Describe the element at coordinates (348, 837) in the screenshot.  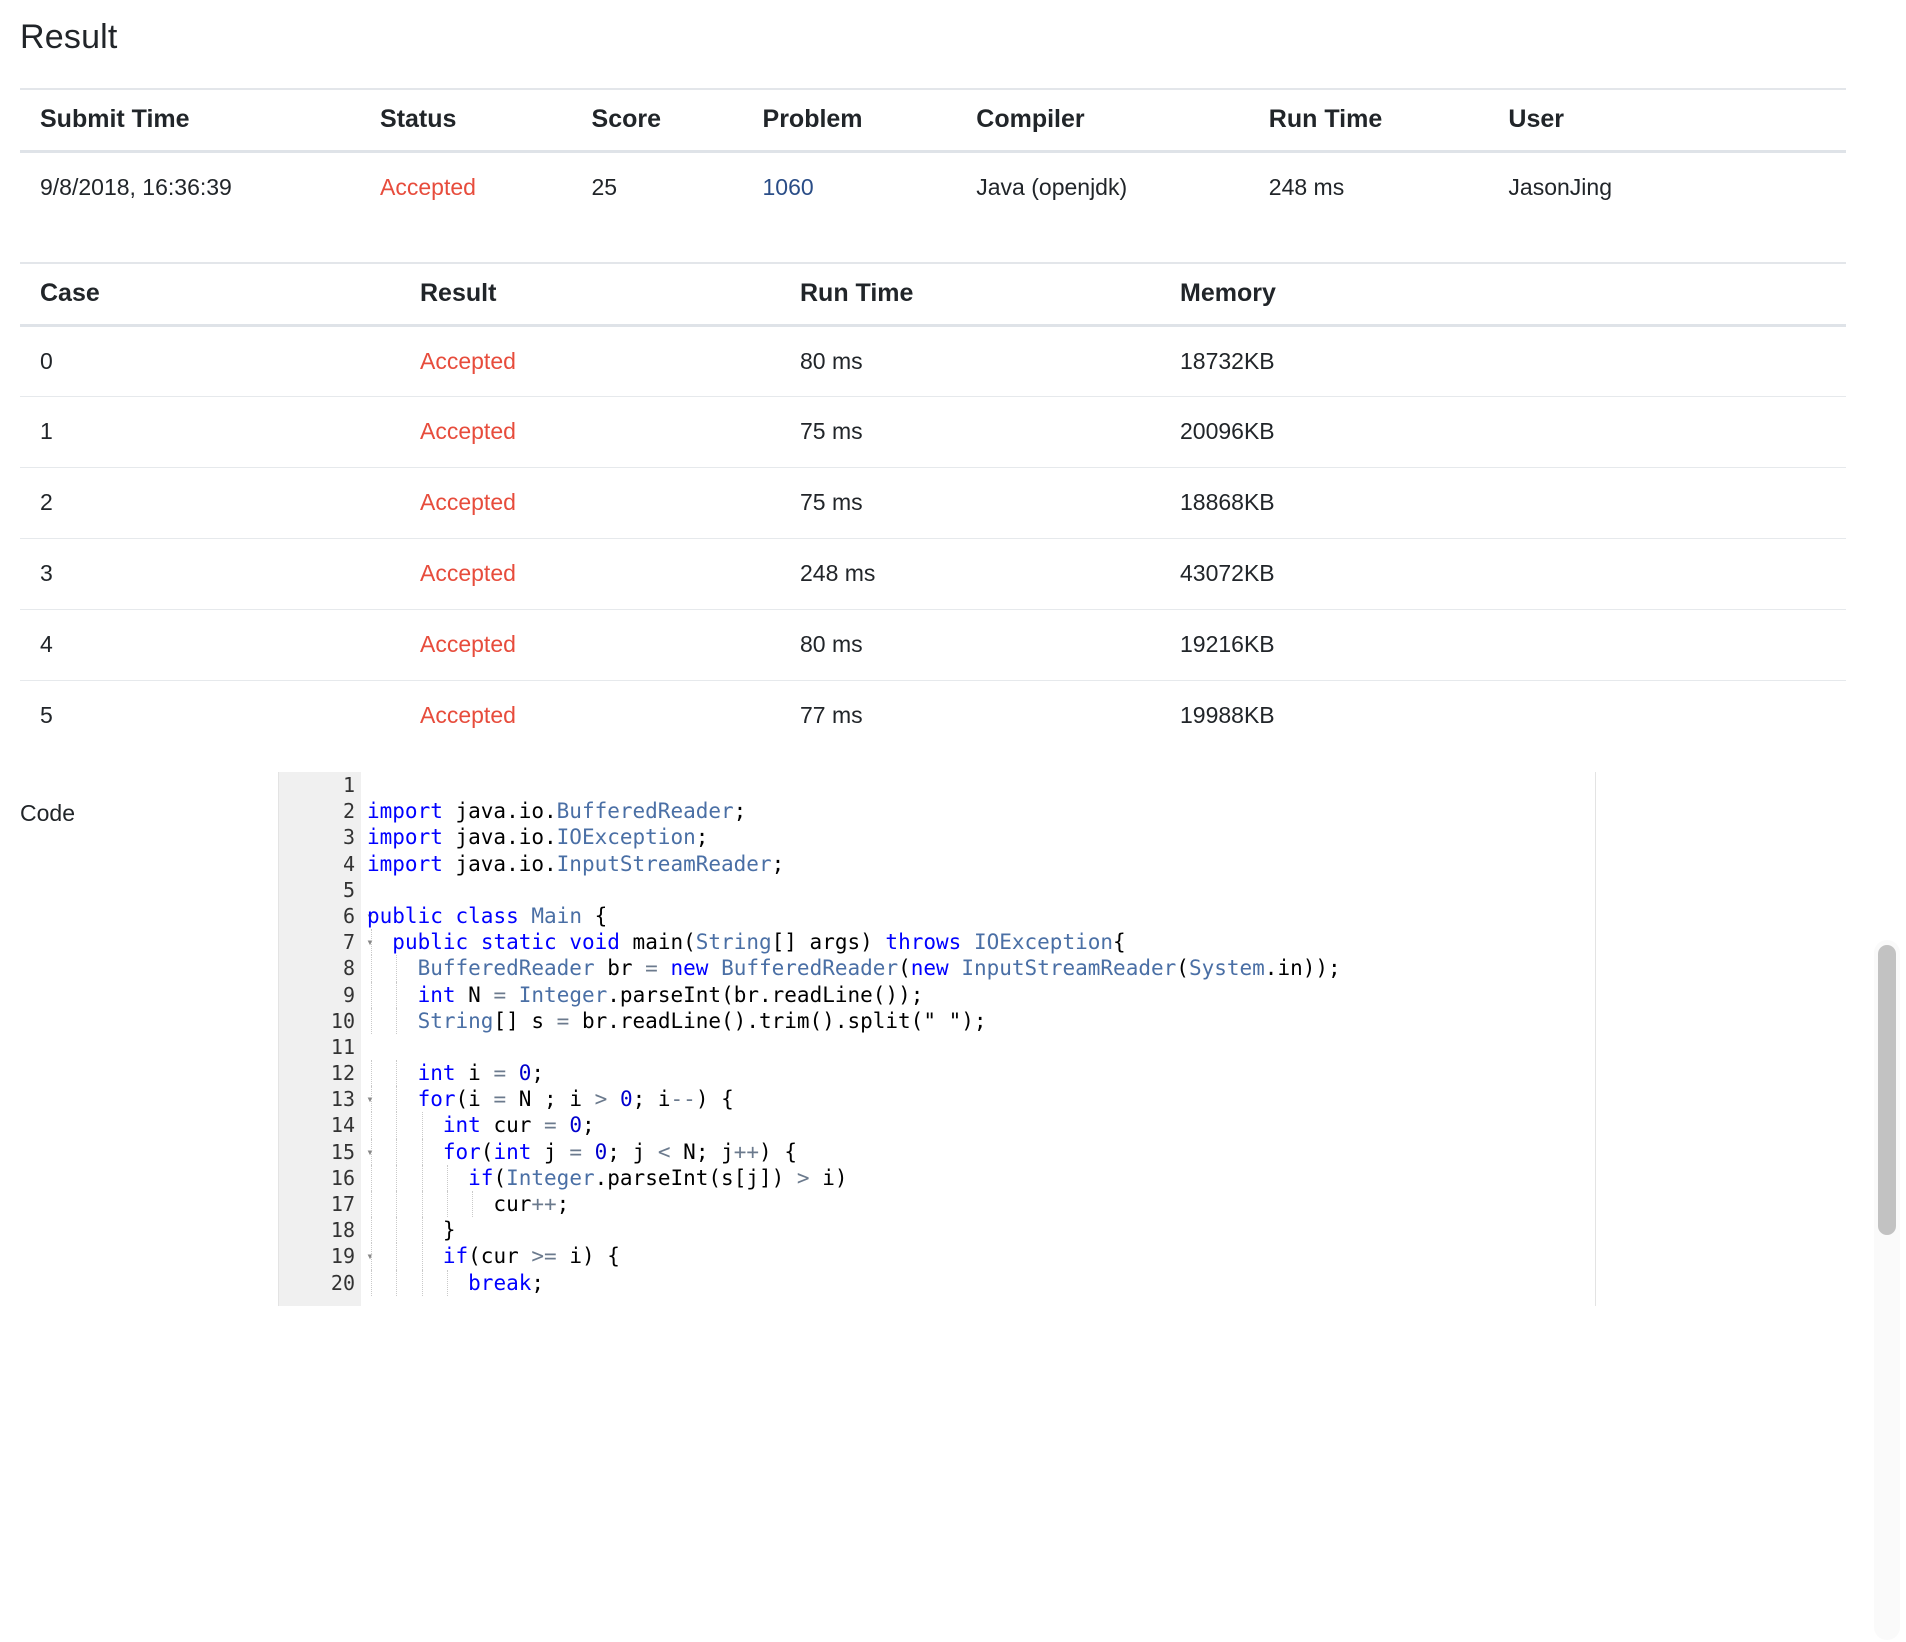
I see `line-number: 3` at that location.